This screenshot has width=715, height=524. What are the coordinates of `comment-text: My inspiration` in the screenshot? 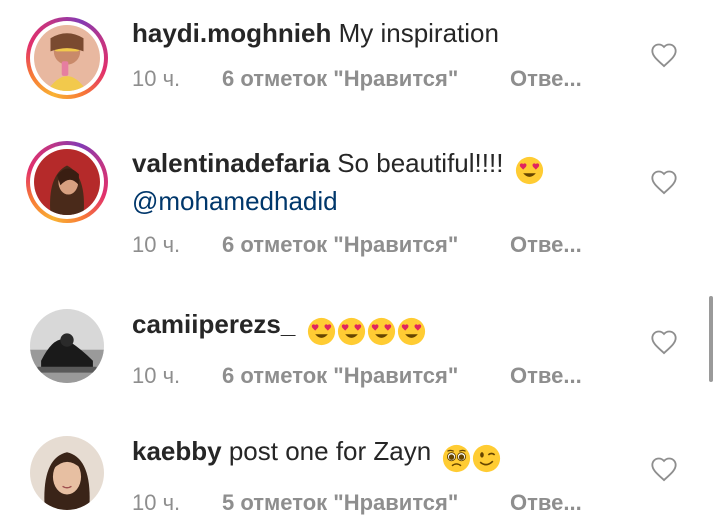 It's located at (418, 33).